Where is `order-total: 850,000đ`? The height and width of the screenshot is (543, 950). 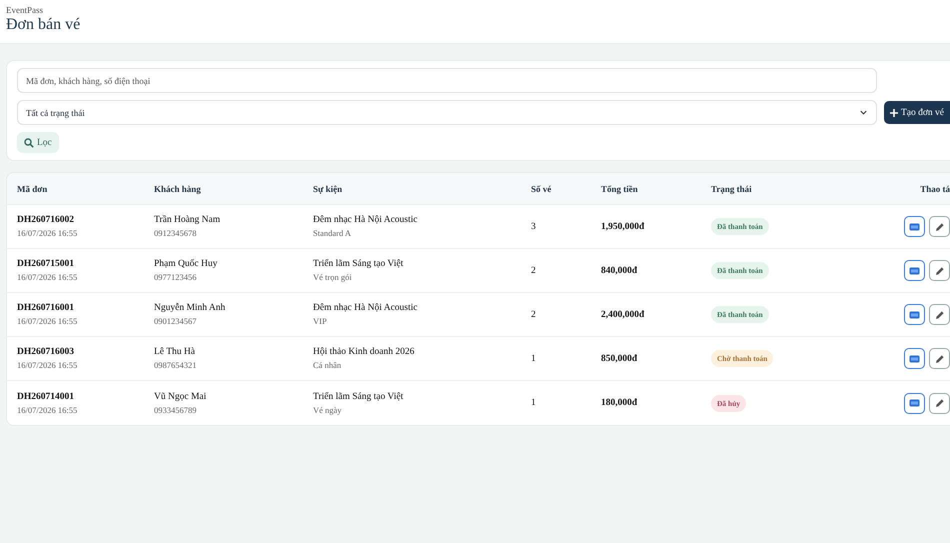 order-total: 850,000đ is located at coordinates (619, 359).